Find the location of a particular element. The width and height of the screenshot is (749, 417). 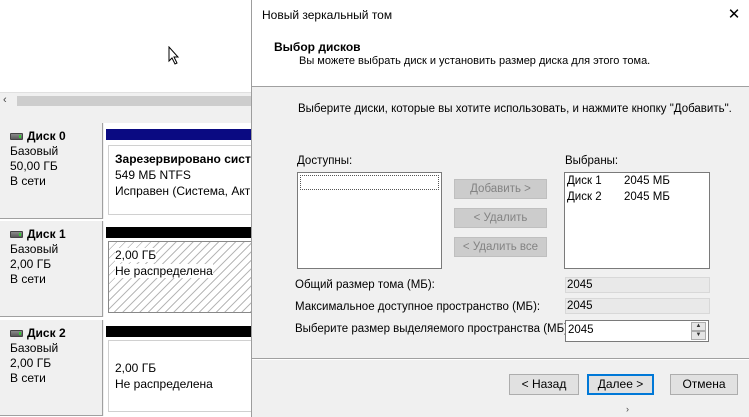

scrollbar-thumb is located at coordinates (138, 101).